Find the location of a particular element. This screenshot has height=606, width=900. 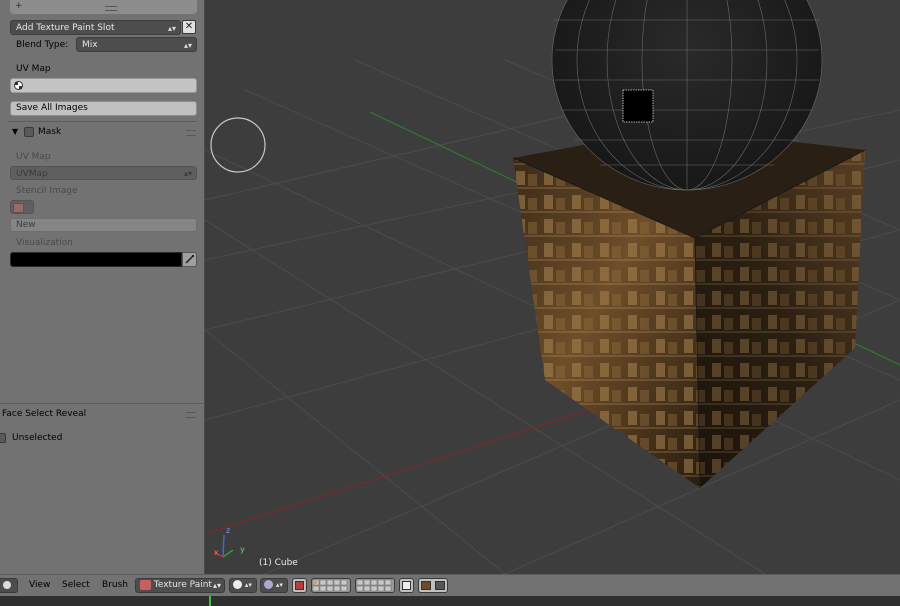

save-all-images-label: Save All Images is located at coordinates (52, 108).